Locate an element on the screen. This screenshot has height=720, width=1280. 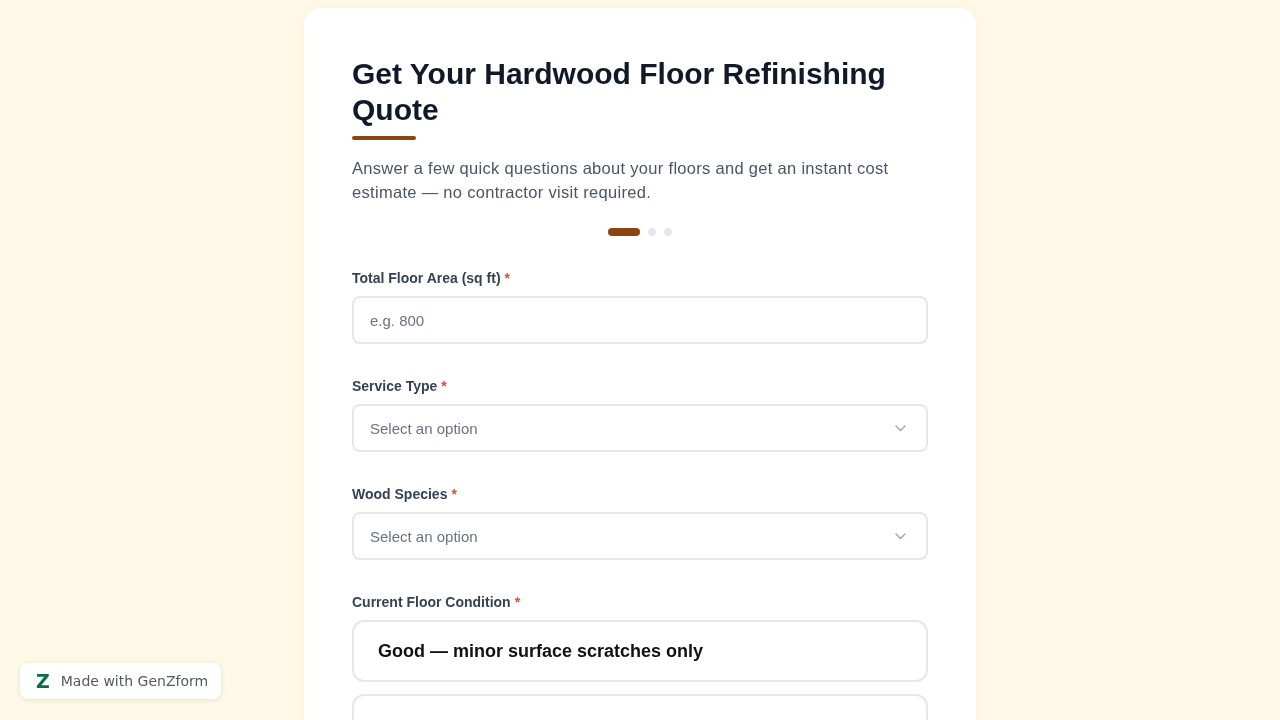
made-with-badge: Z Made with GenZform is located at coordinates (121, 681).